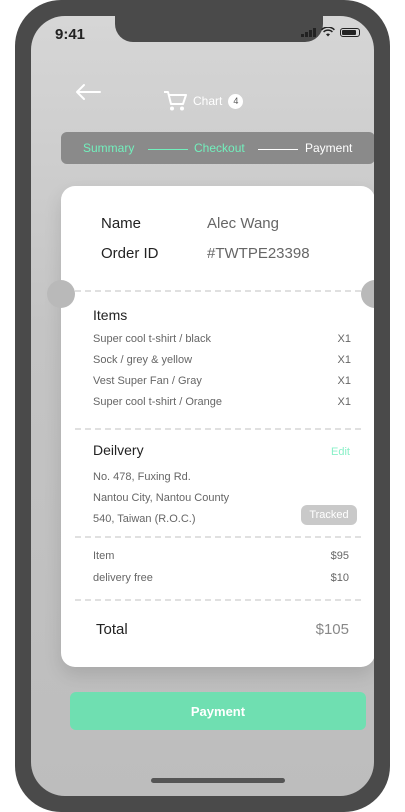 The image size is (405, 812). Describe the element at coordinates (328, 148) in the screenshot. I see `step-payment: Payment` at that location.